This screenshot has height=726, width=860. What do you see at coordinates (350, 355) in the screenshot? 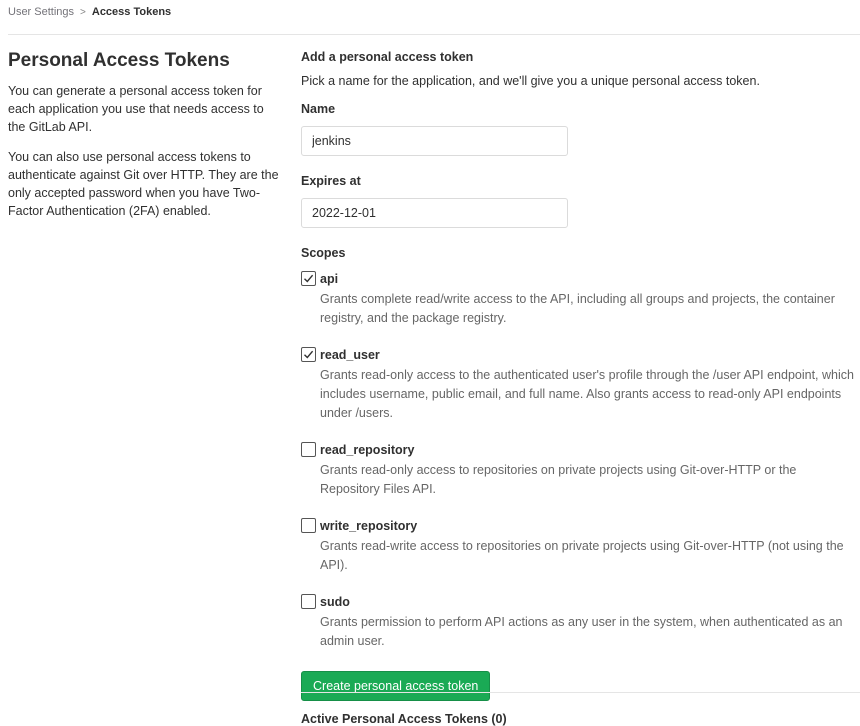
I see `scope-read-user-label: read_user` at bounding box center [350, 355].